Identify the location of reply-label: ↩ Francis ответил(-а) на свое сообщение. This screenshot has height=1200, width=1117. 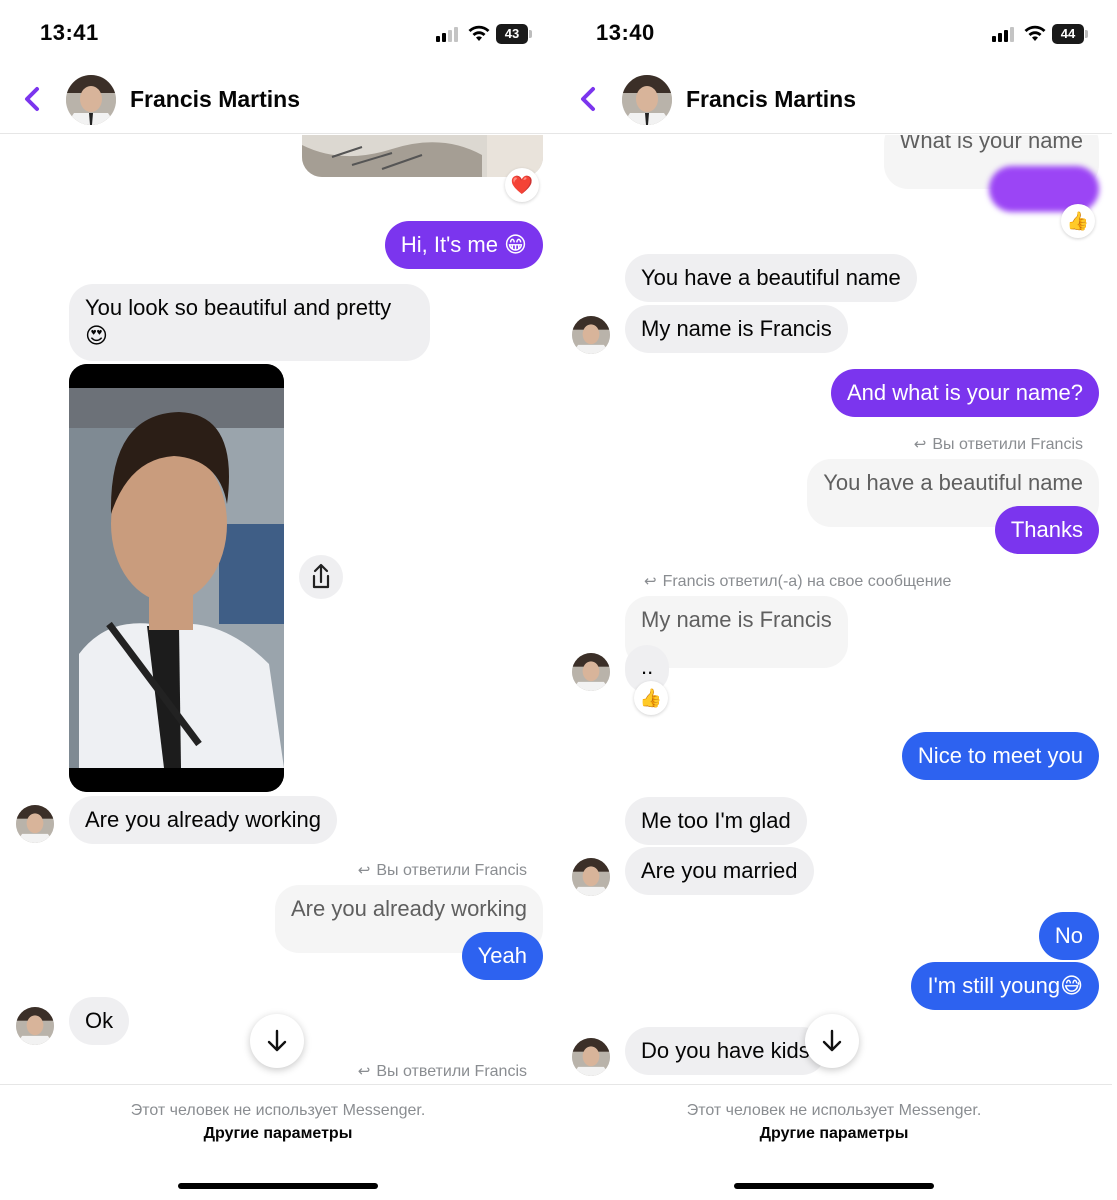
(798, 581).